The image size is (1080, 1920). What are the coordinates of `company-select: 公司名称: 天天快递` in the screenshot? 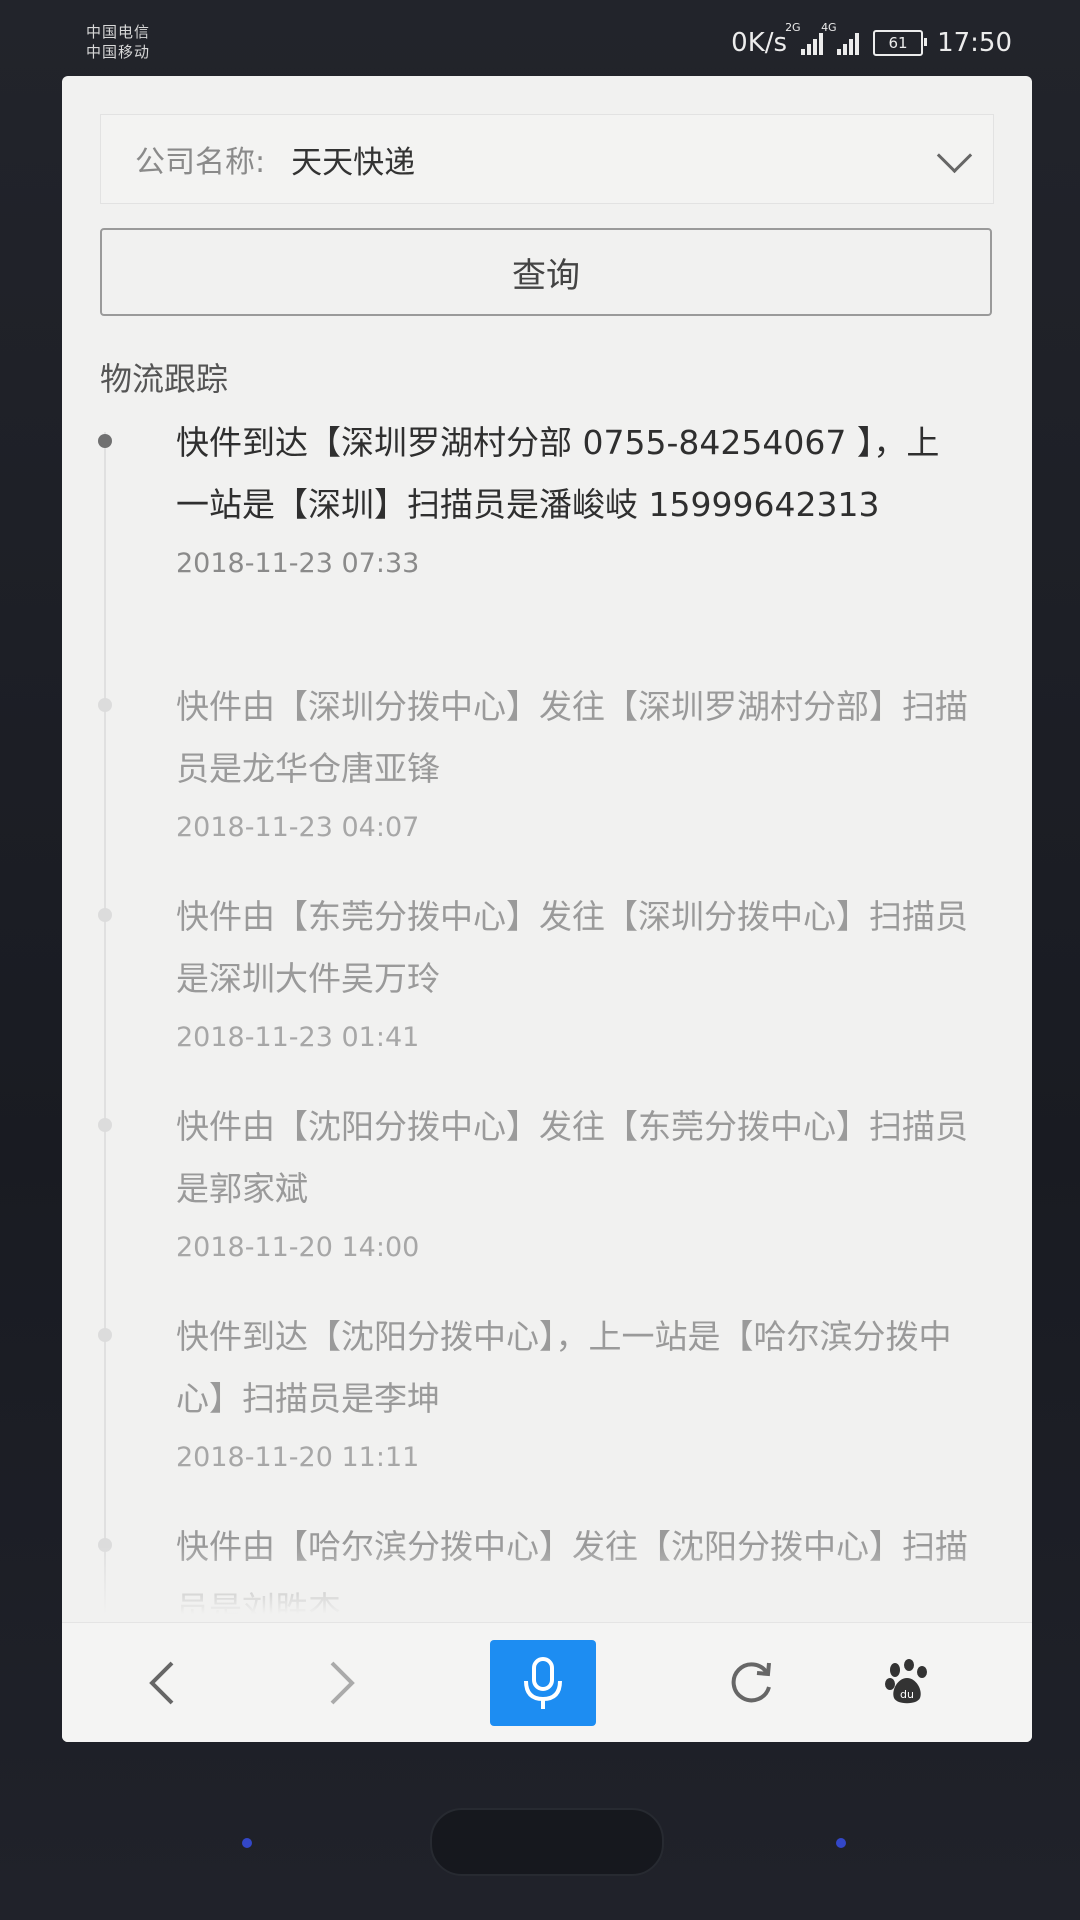 It's located at (547, 159).